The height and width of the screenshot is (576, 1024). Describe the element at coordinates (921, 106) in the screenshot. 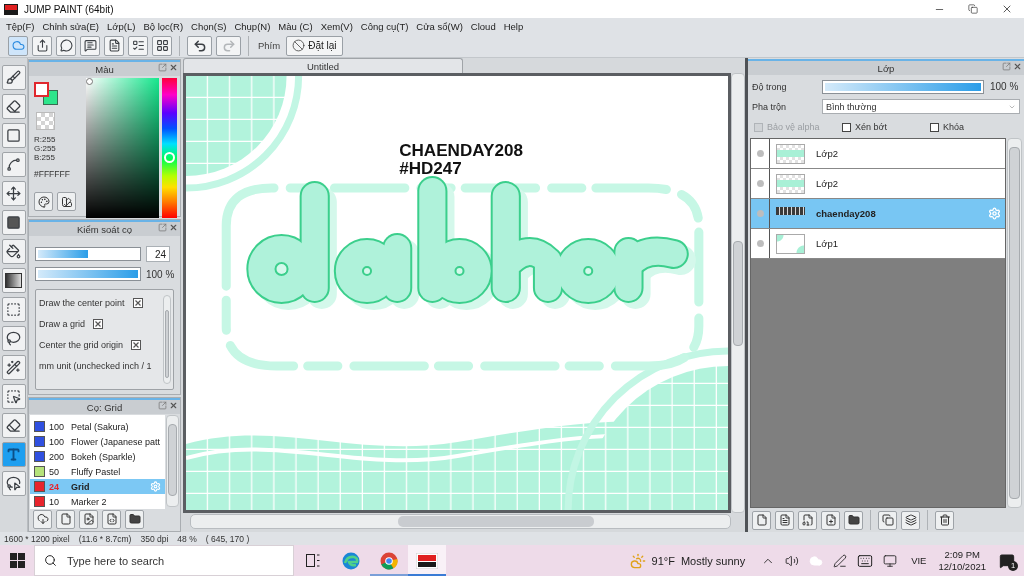

I see `blend-mode-dropdown: Bình thường` at that location.